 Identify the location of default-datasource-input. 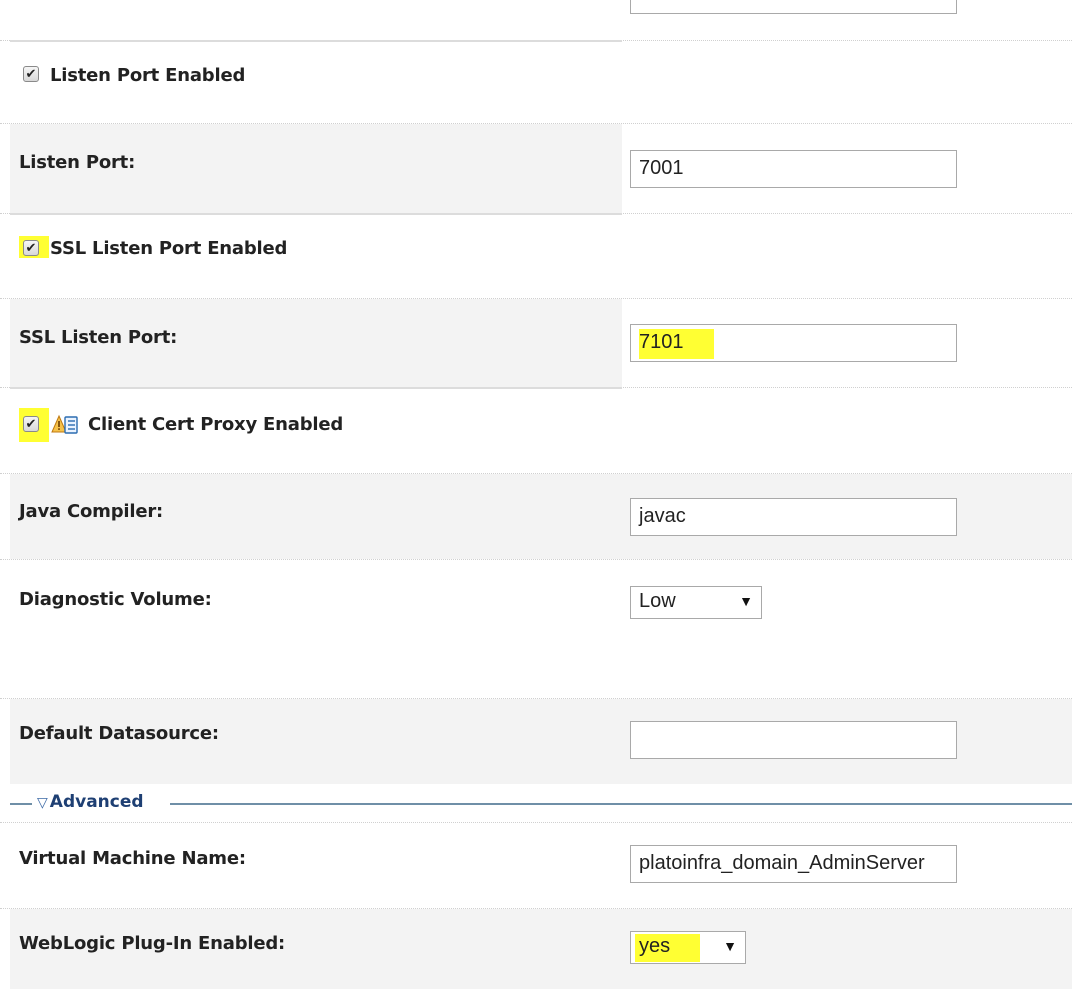
(793, 740).